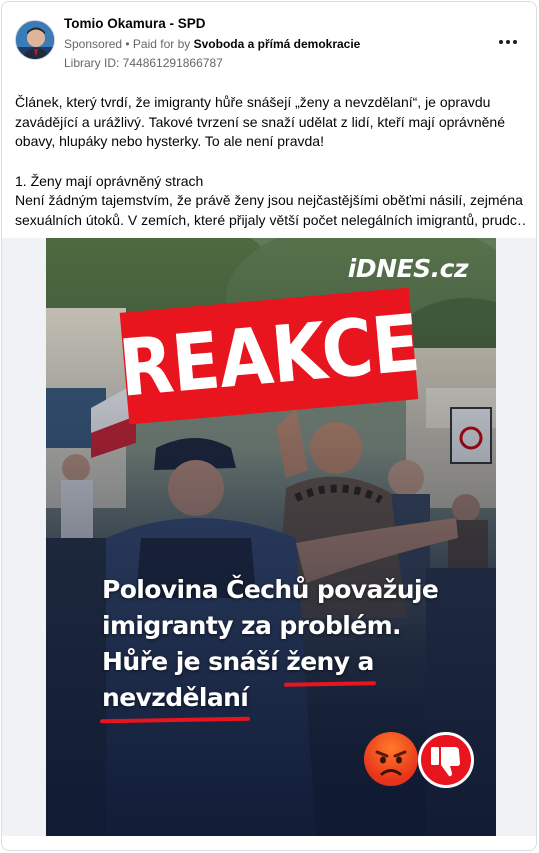  What do you see at coordinates (35, 40) in the screenshot?
I see `avatar` at bounding box center [35, 40].